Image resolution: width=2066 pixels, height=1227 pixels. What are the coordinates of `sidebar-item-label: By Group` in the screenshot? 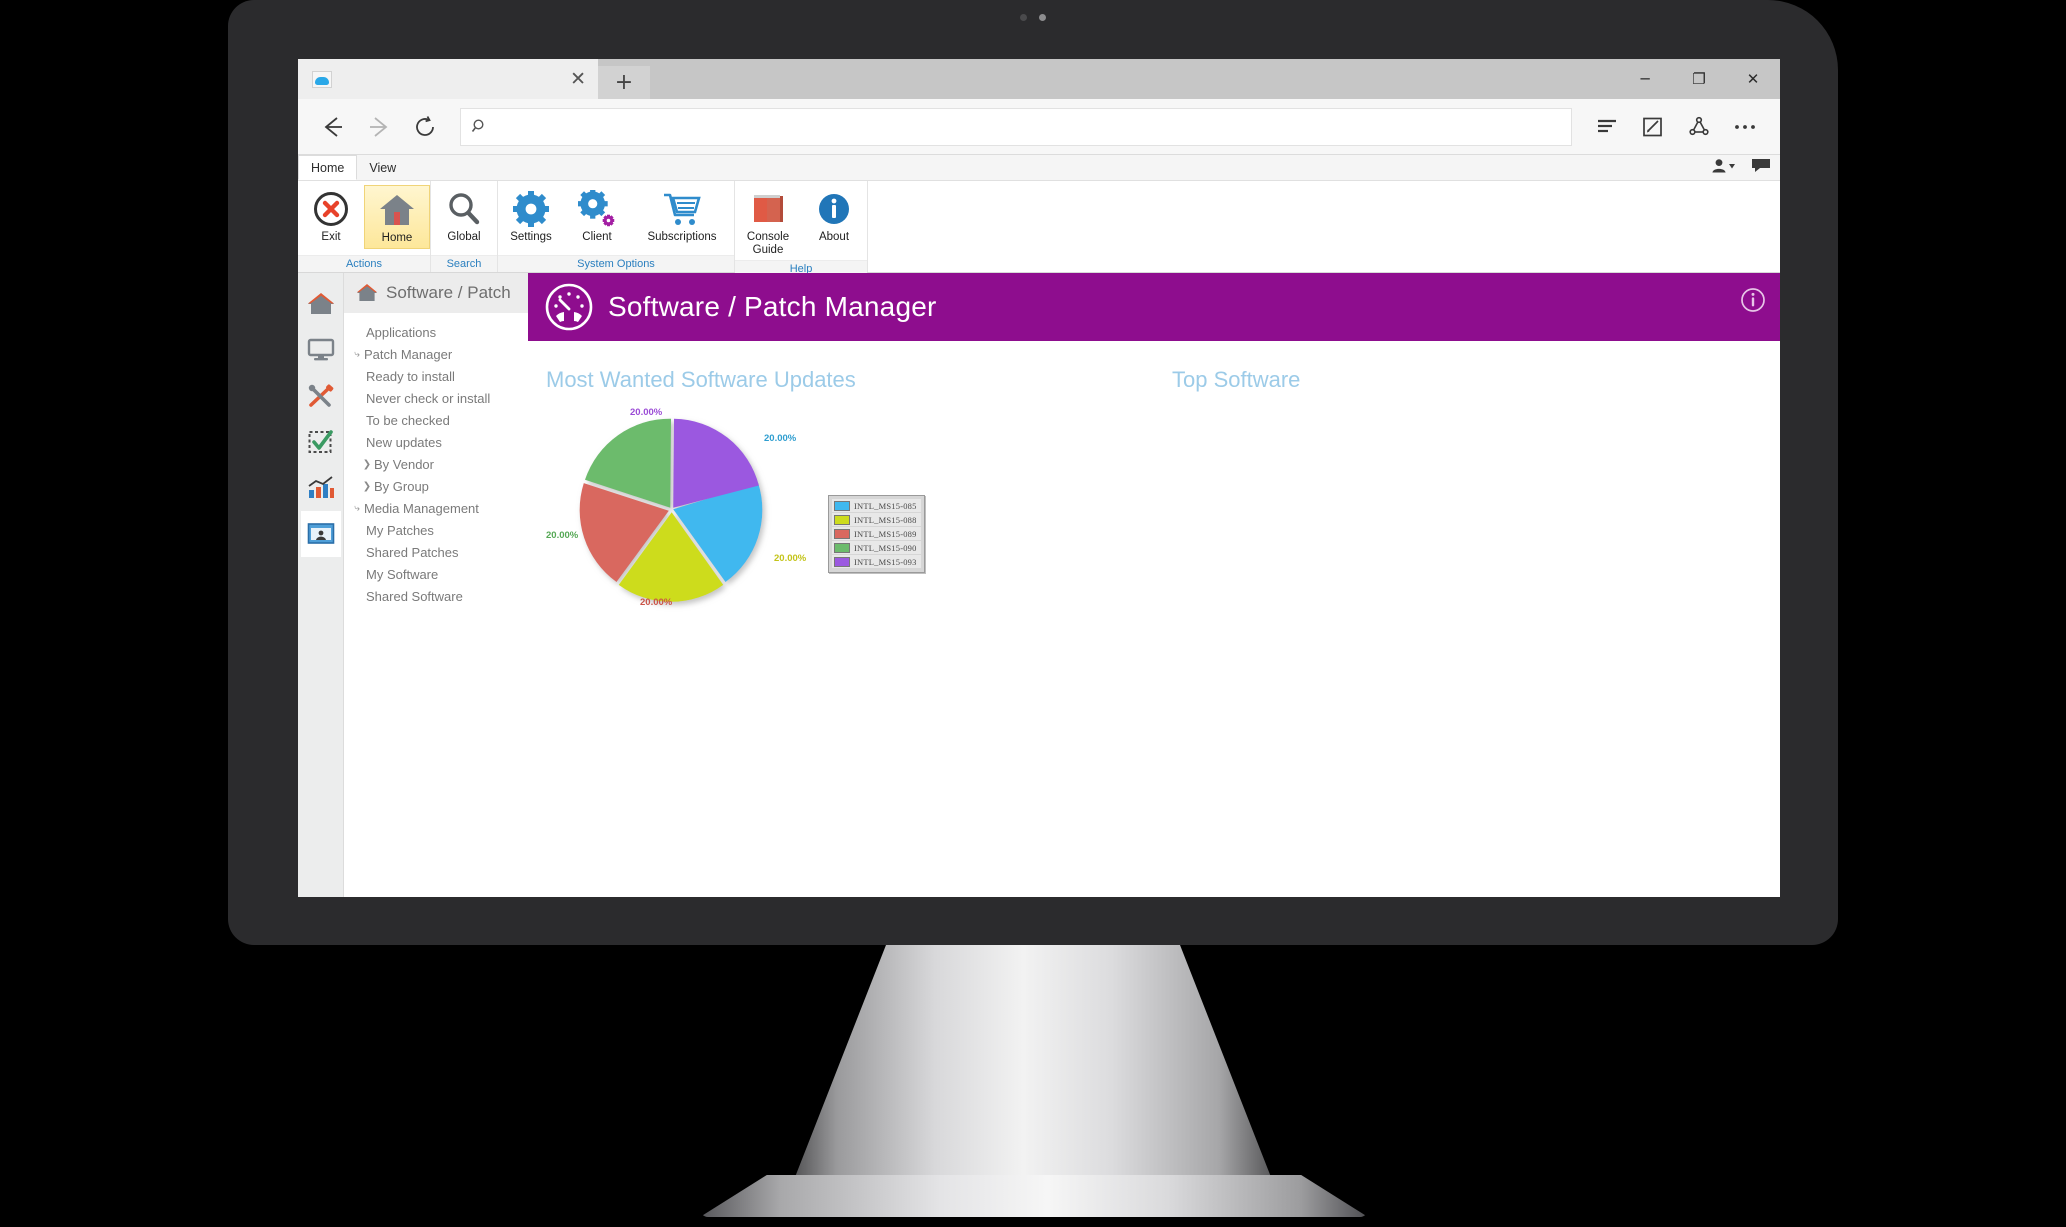 It's located at (401, 486).